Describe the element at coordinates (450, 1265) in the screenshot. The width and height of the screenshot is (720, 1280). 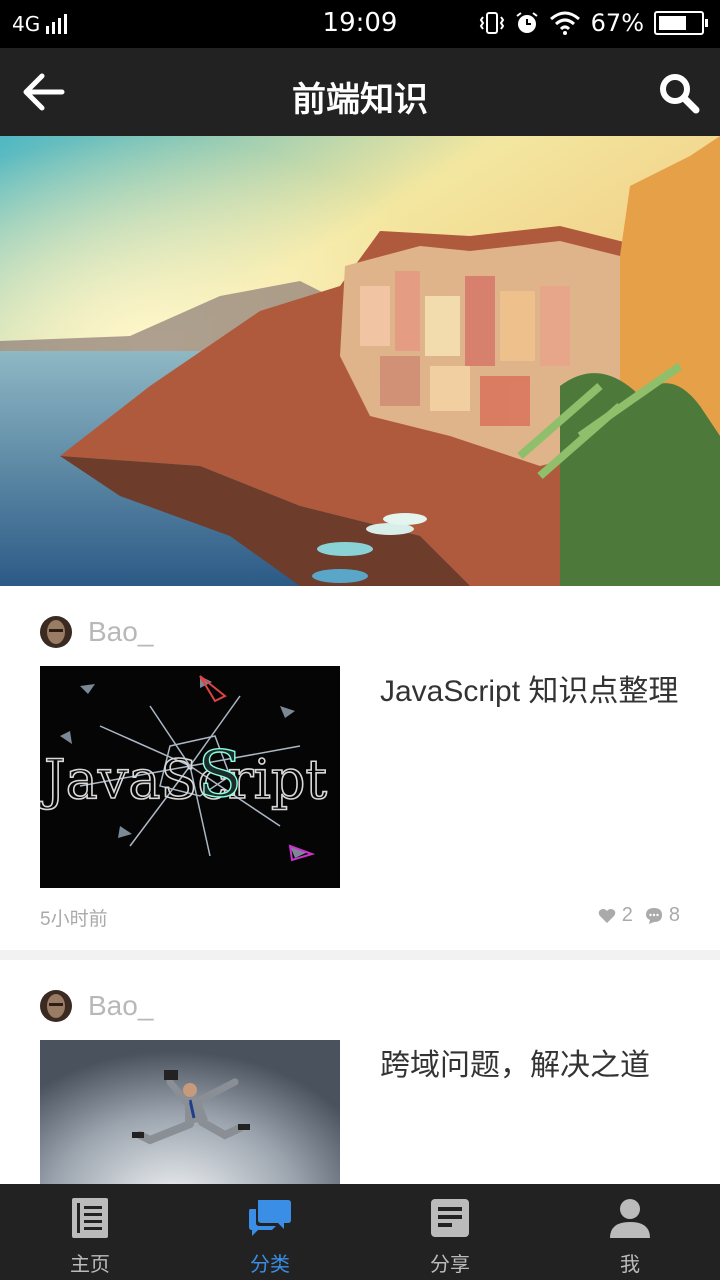
I see `nav-label-share: 分享` at that location.